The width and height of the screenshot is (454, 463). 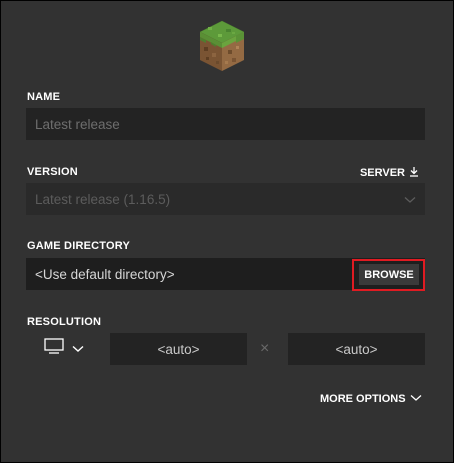 What do you see at coordinates (225, 199) in the screenshot?
I see `version-select: Latest release (1.16.5)` at bounding box center [225, 199].